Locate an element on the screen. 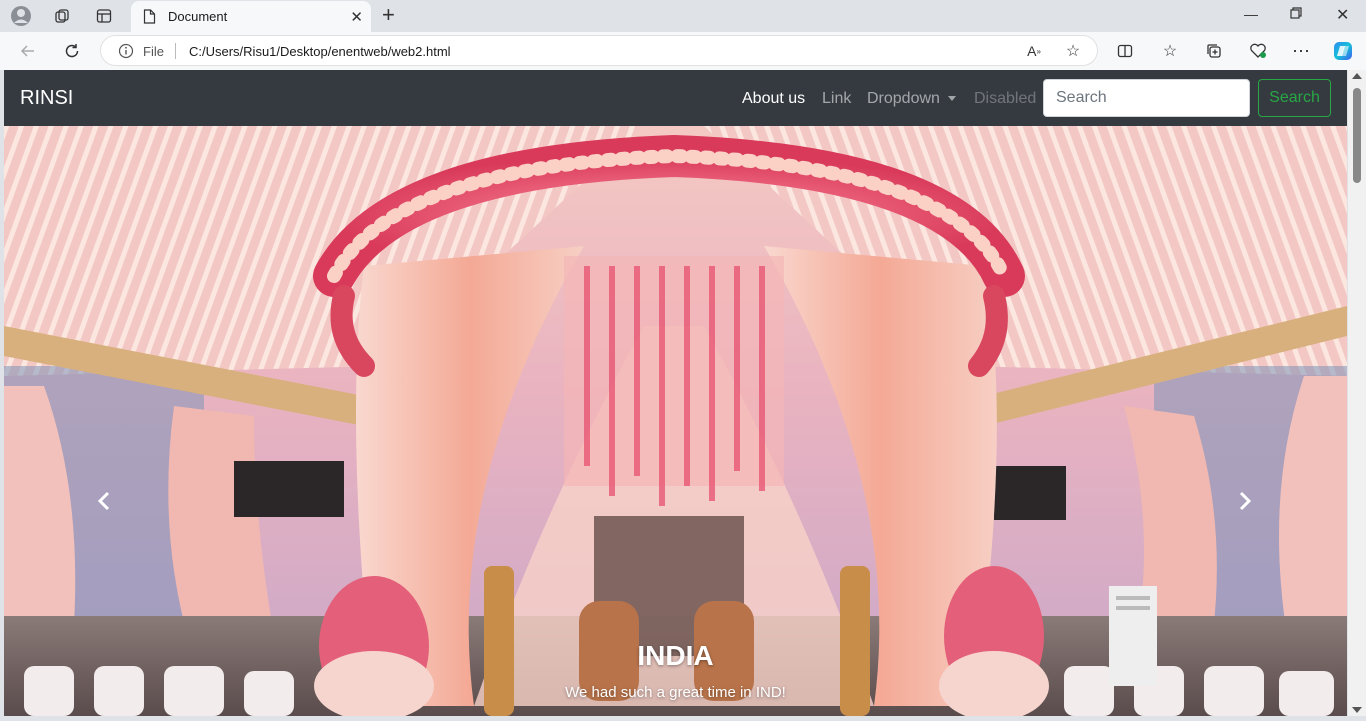 The image size is (1366, 721). tab-document: Document ✕ is located at coordinates (251, 16).